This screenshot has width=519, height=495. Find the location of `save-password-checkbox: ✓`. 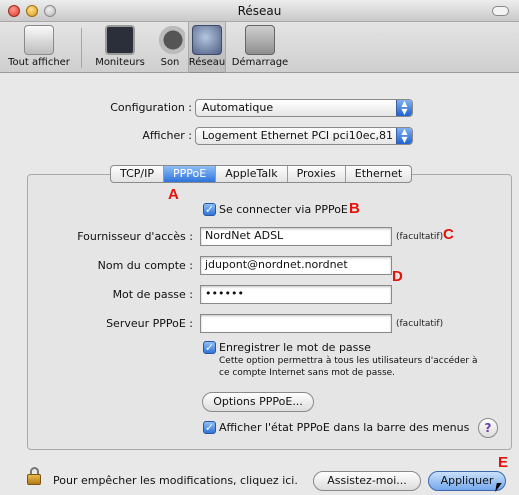

save-password-checkbox: ✓ is located at coordinates (209, 347).